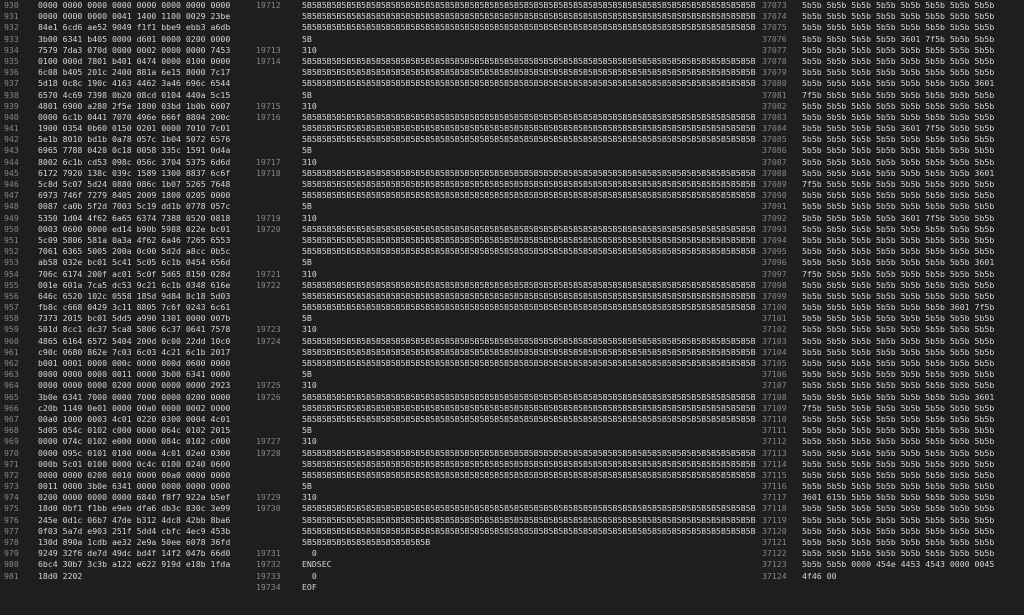 This screenshot has width=1024, height=615. I want to click on line-text: 5b5b 5b5b 5b5b 5b5b 5b5b 5b5b 5b5b 3601, so click(898, 173).